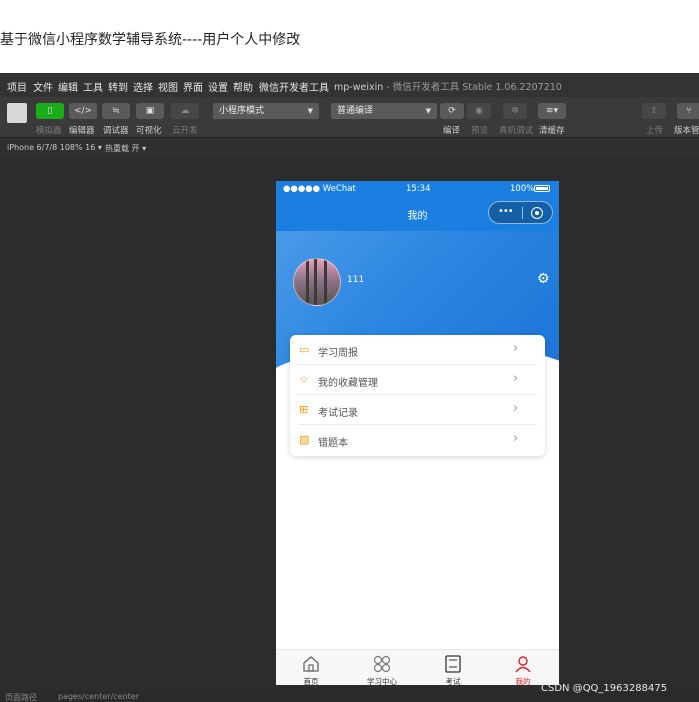 The height and width of the screenshot is (702, 699). Describe the element at coordinates (417, 380) in the screenshot. I see `list-item-favorites: ☆ 我的收藏管理 ›` at that location.